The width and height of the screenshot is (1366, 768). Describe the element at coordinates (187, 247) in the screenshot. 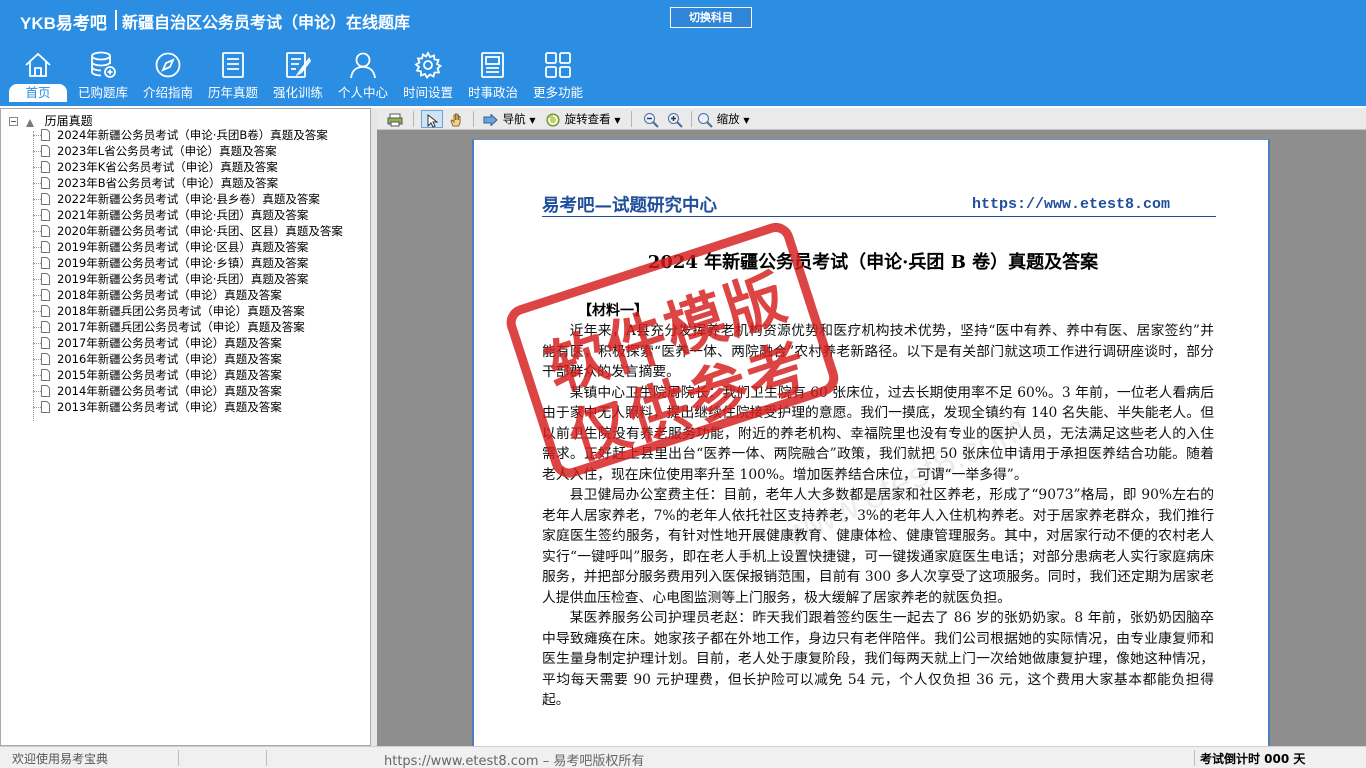

I see `tree-item: 2019年新疆公务员考试（申论·区县）真题及答案` at that location.